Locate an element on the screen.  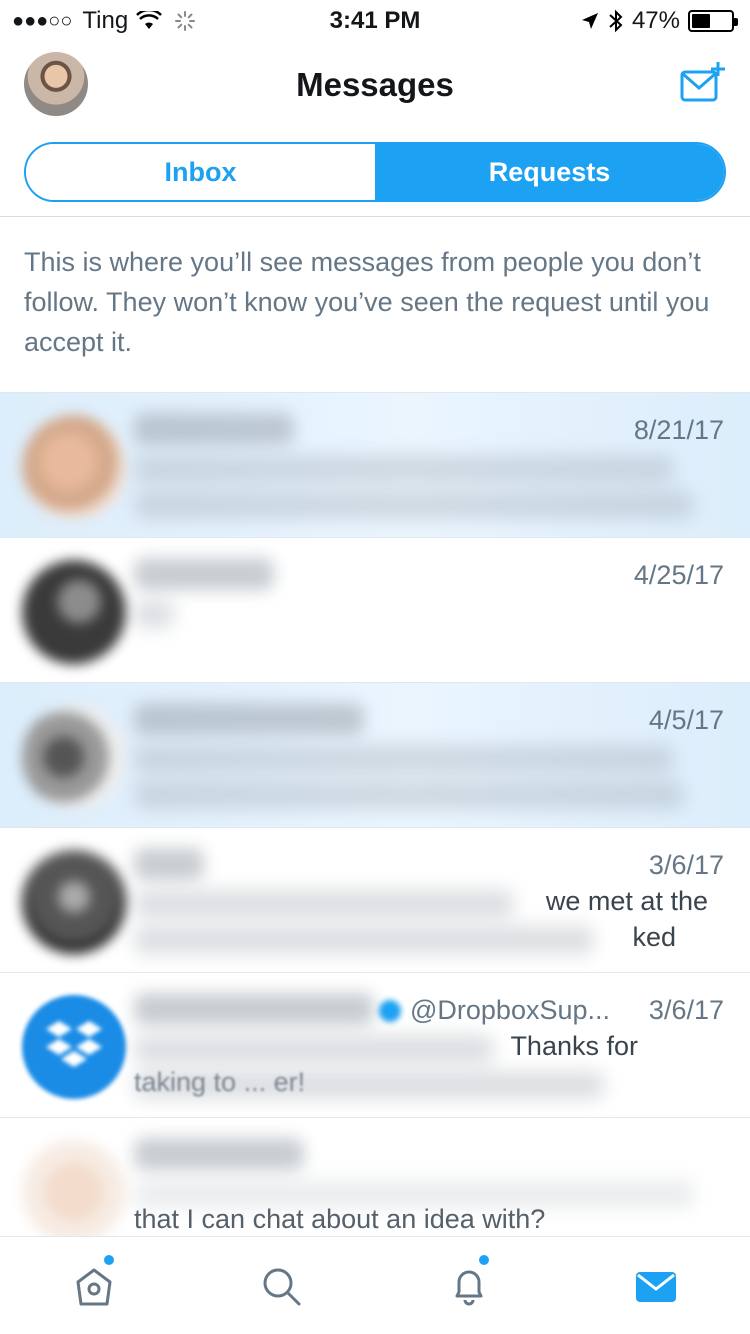
bottom-tab-bar is located at coordinates (375, 1285).